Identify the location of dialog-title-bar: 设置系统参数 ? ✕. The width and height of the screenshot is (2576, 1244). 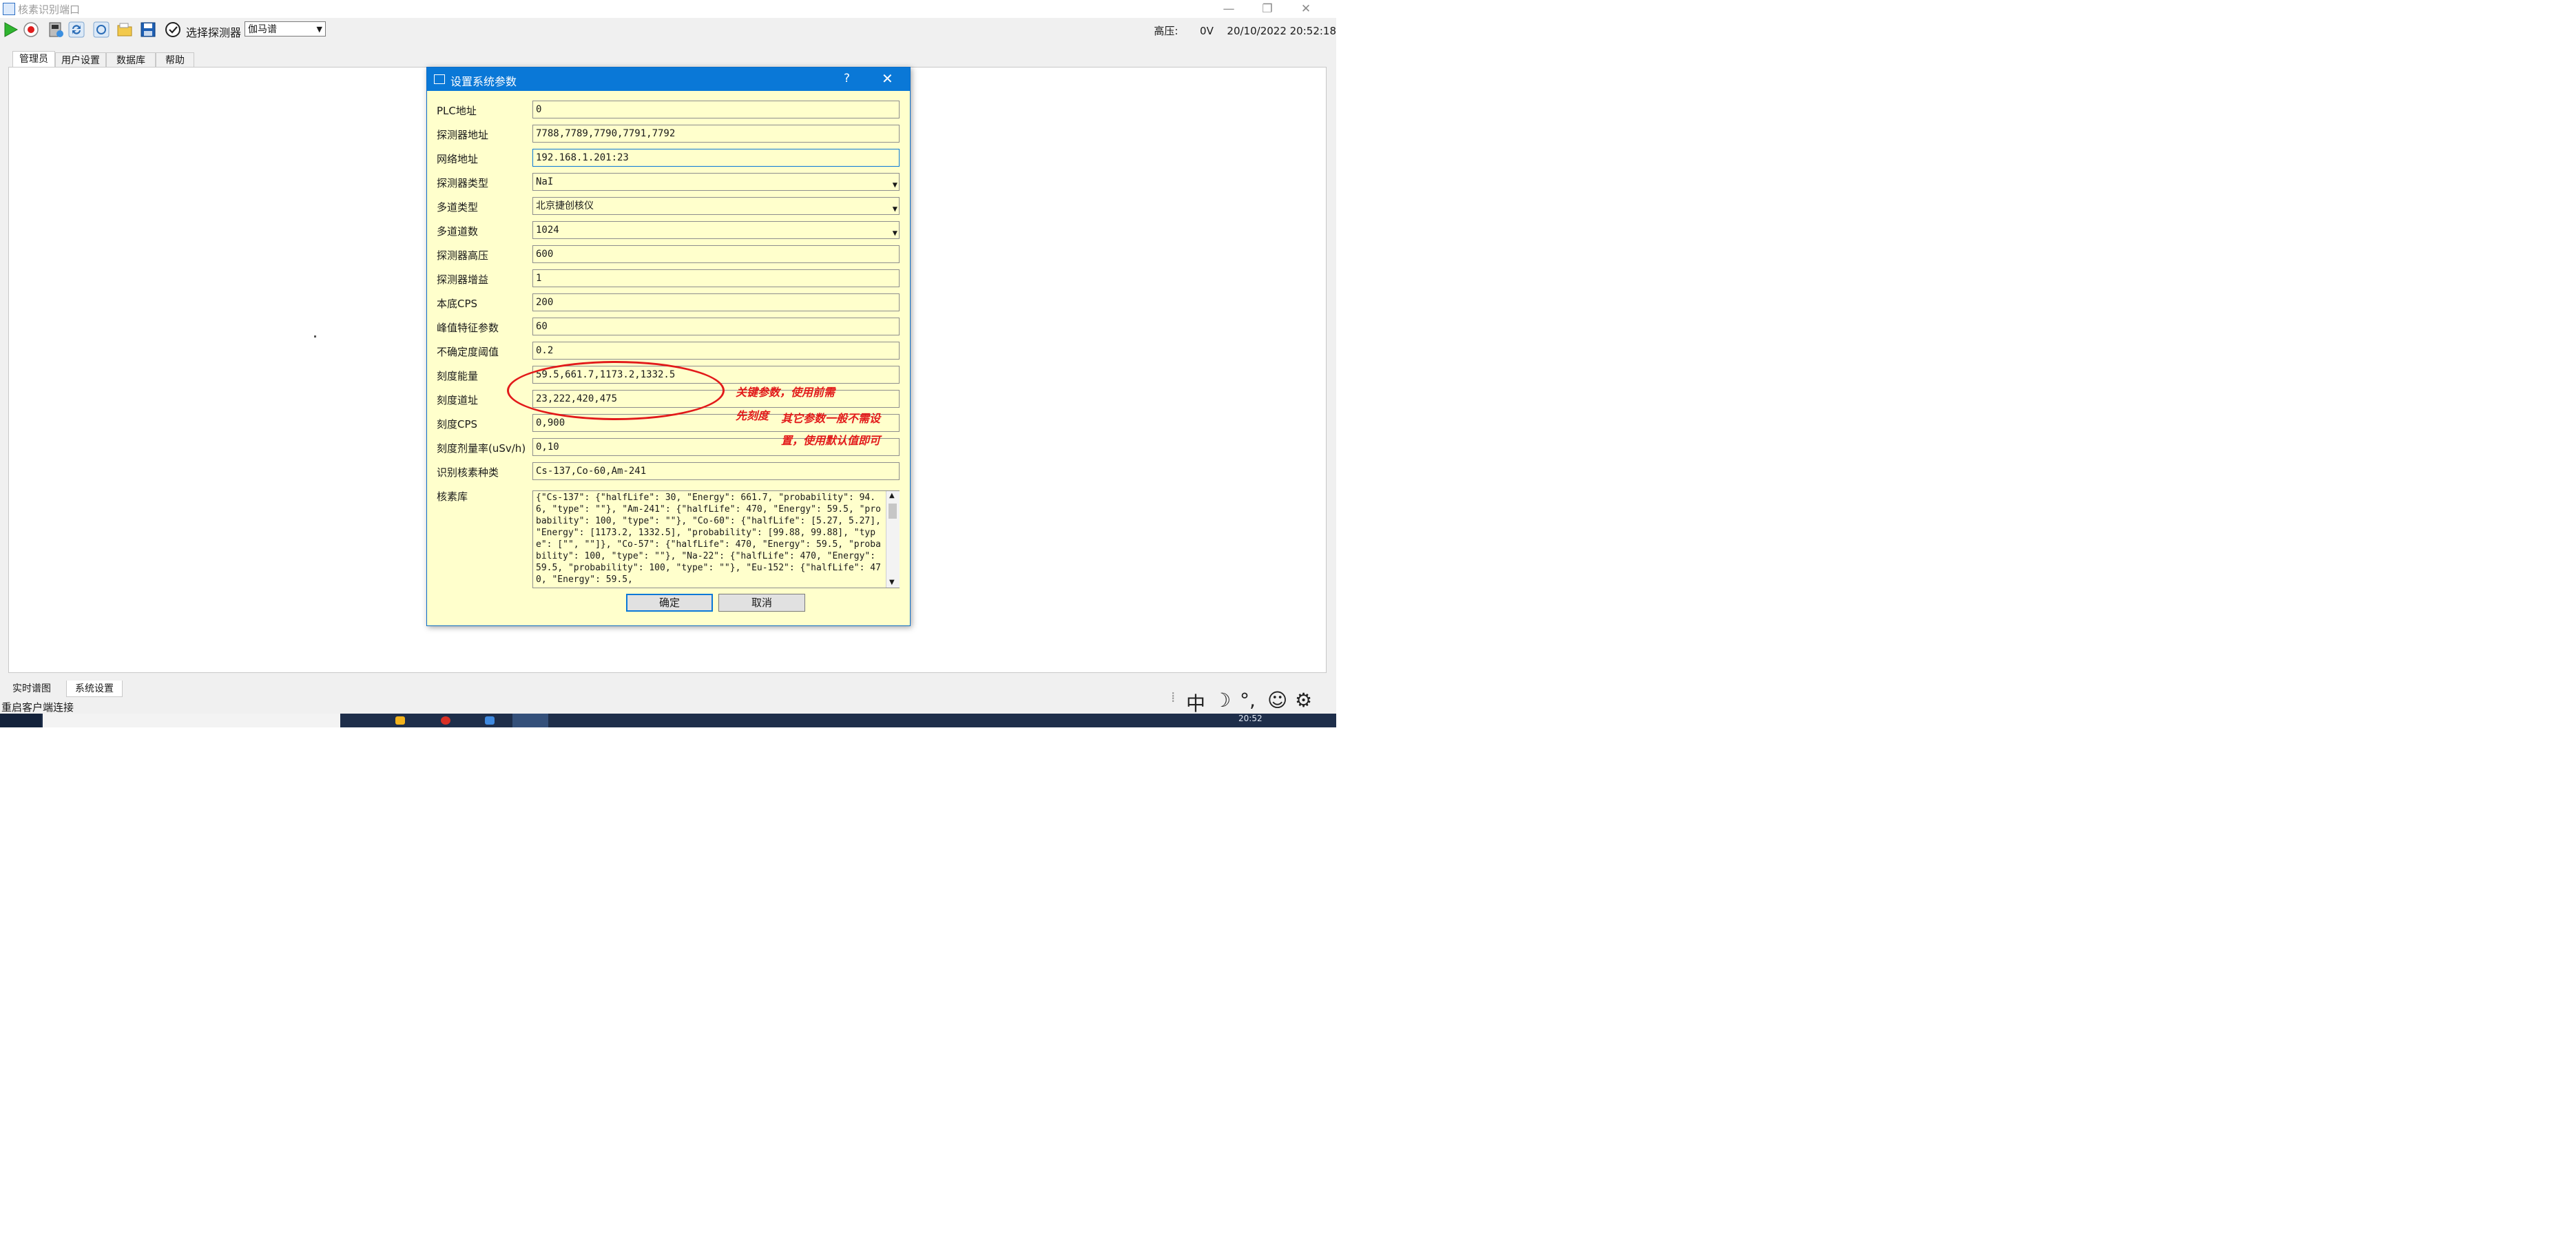
(668, 80).